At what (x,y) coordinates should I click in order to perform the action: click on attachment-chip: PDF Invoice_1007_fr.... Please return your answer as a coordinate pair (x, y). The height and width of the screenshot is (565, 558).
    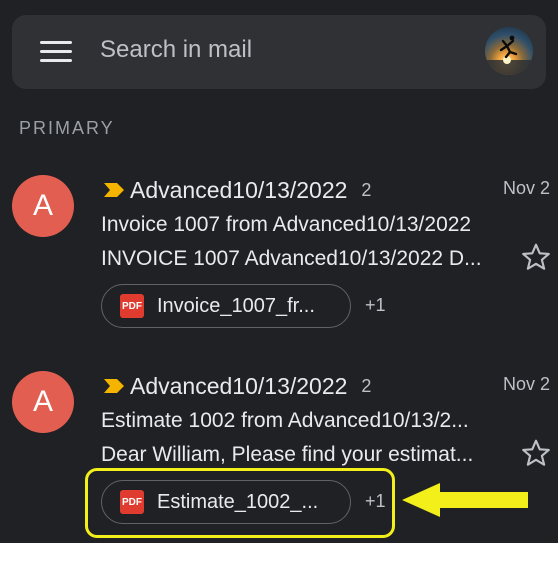
    Looking at the image, I should click on (226, 306).